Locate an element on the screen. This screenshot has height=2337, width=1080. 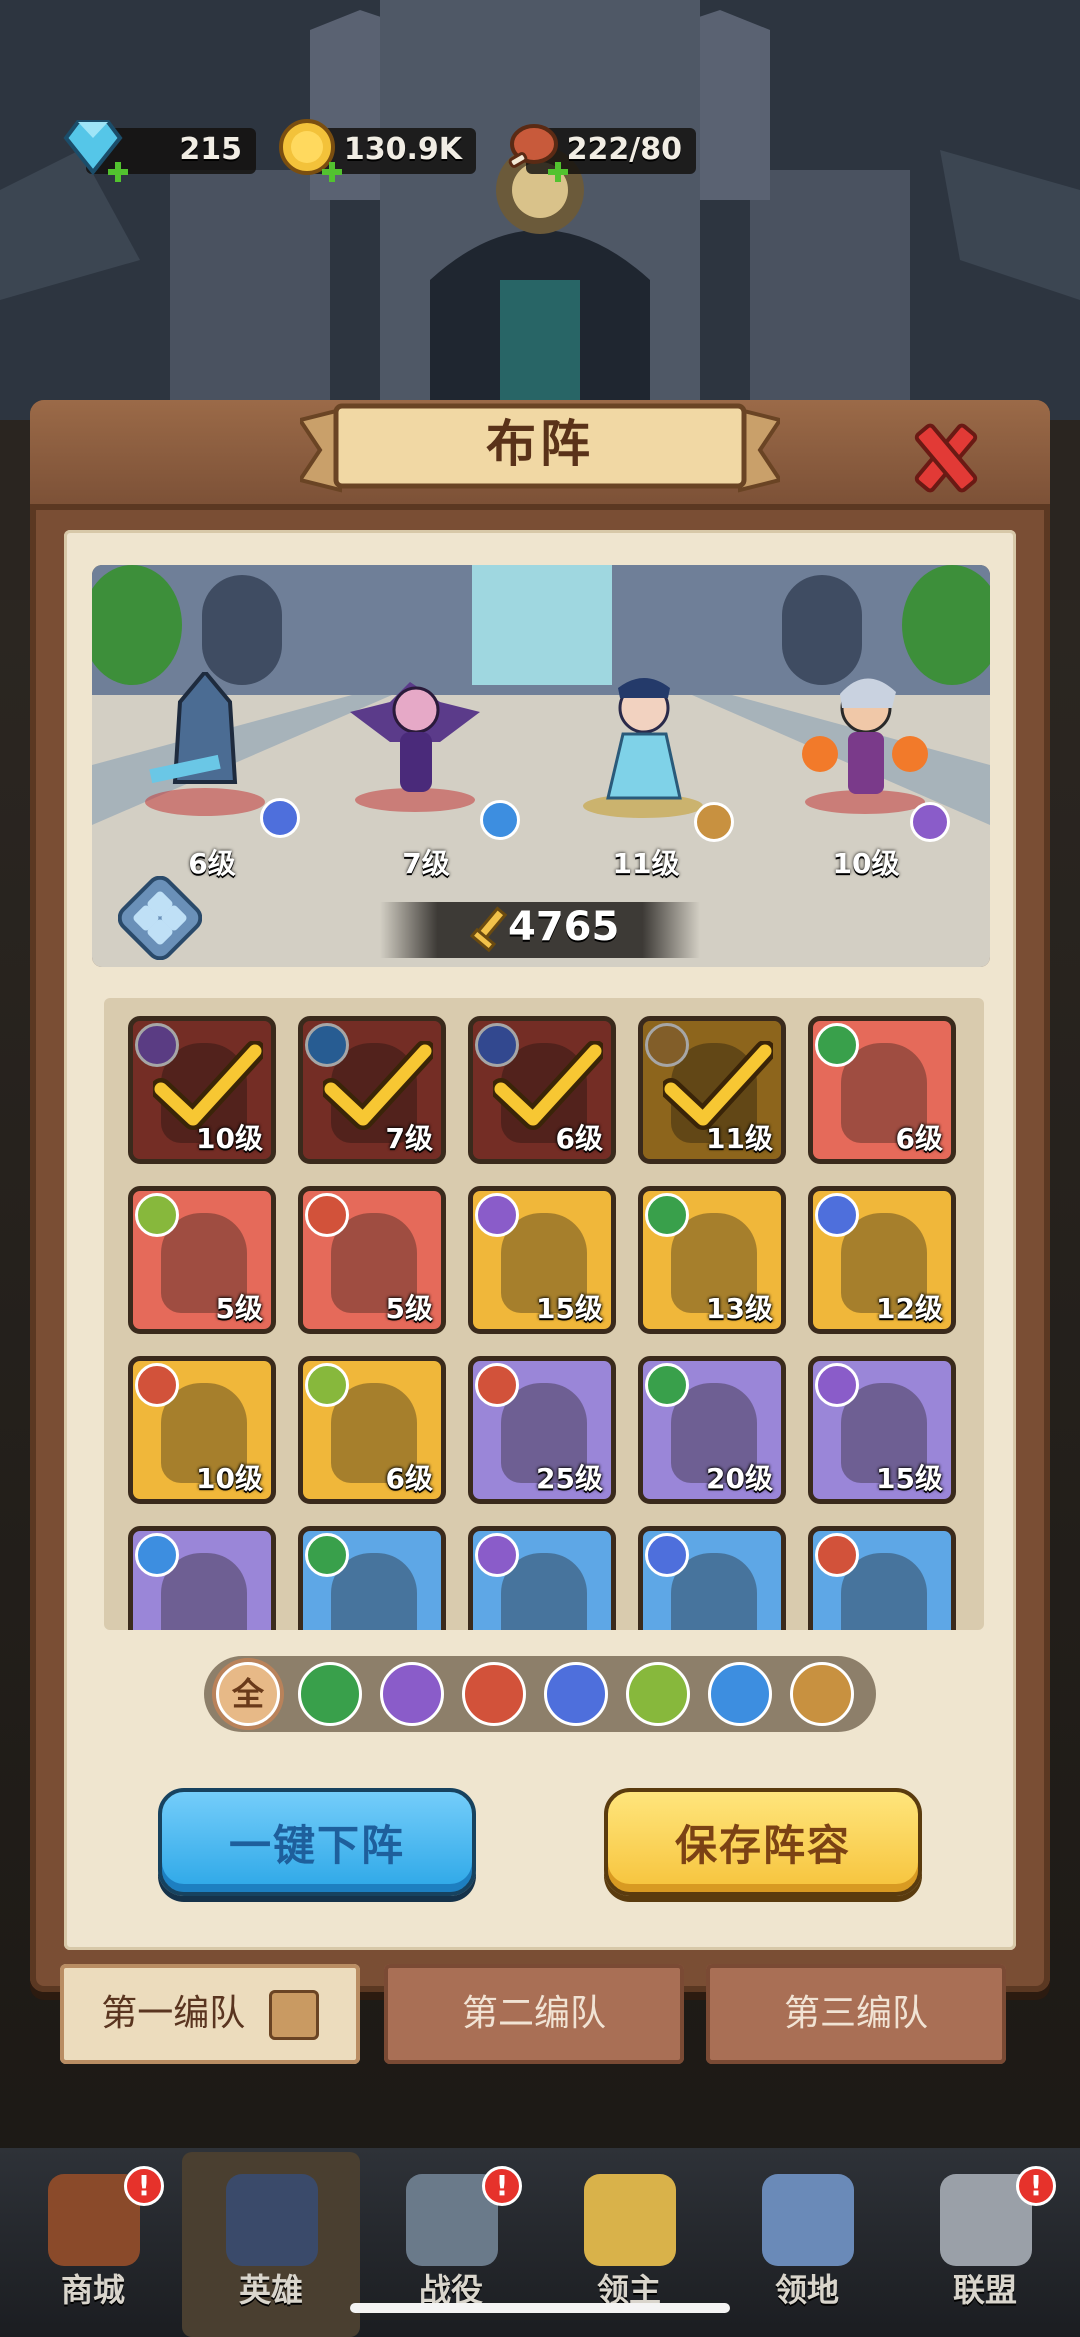
hero-level: 25级 is located at coordinates (569, 1478).